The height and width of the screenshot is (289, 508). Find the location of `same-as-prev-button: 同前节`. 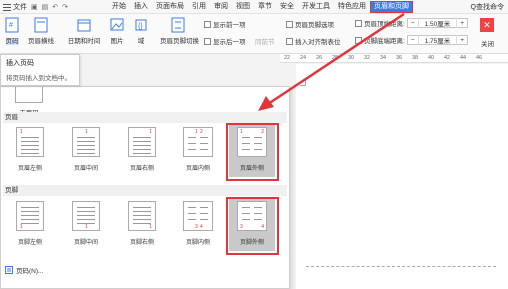

same-as-prev-button: 同前节 is located at coordinates (265, 41).